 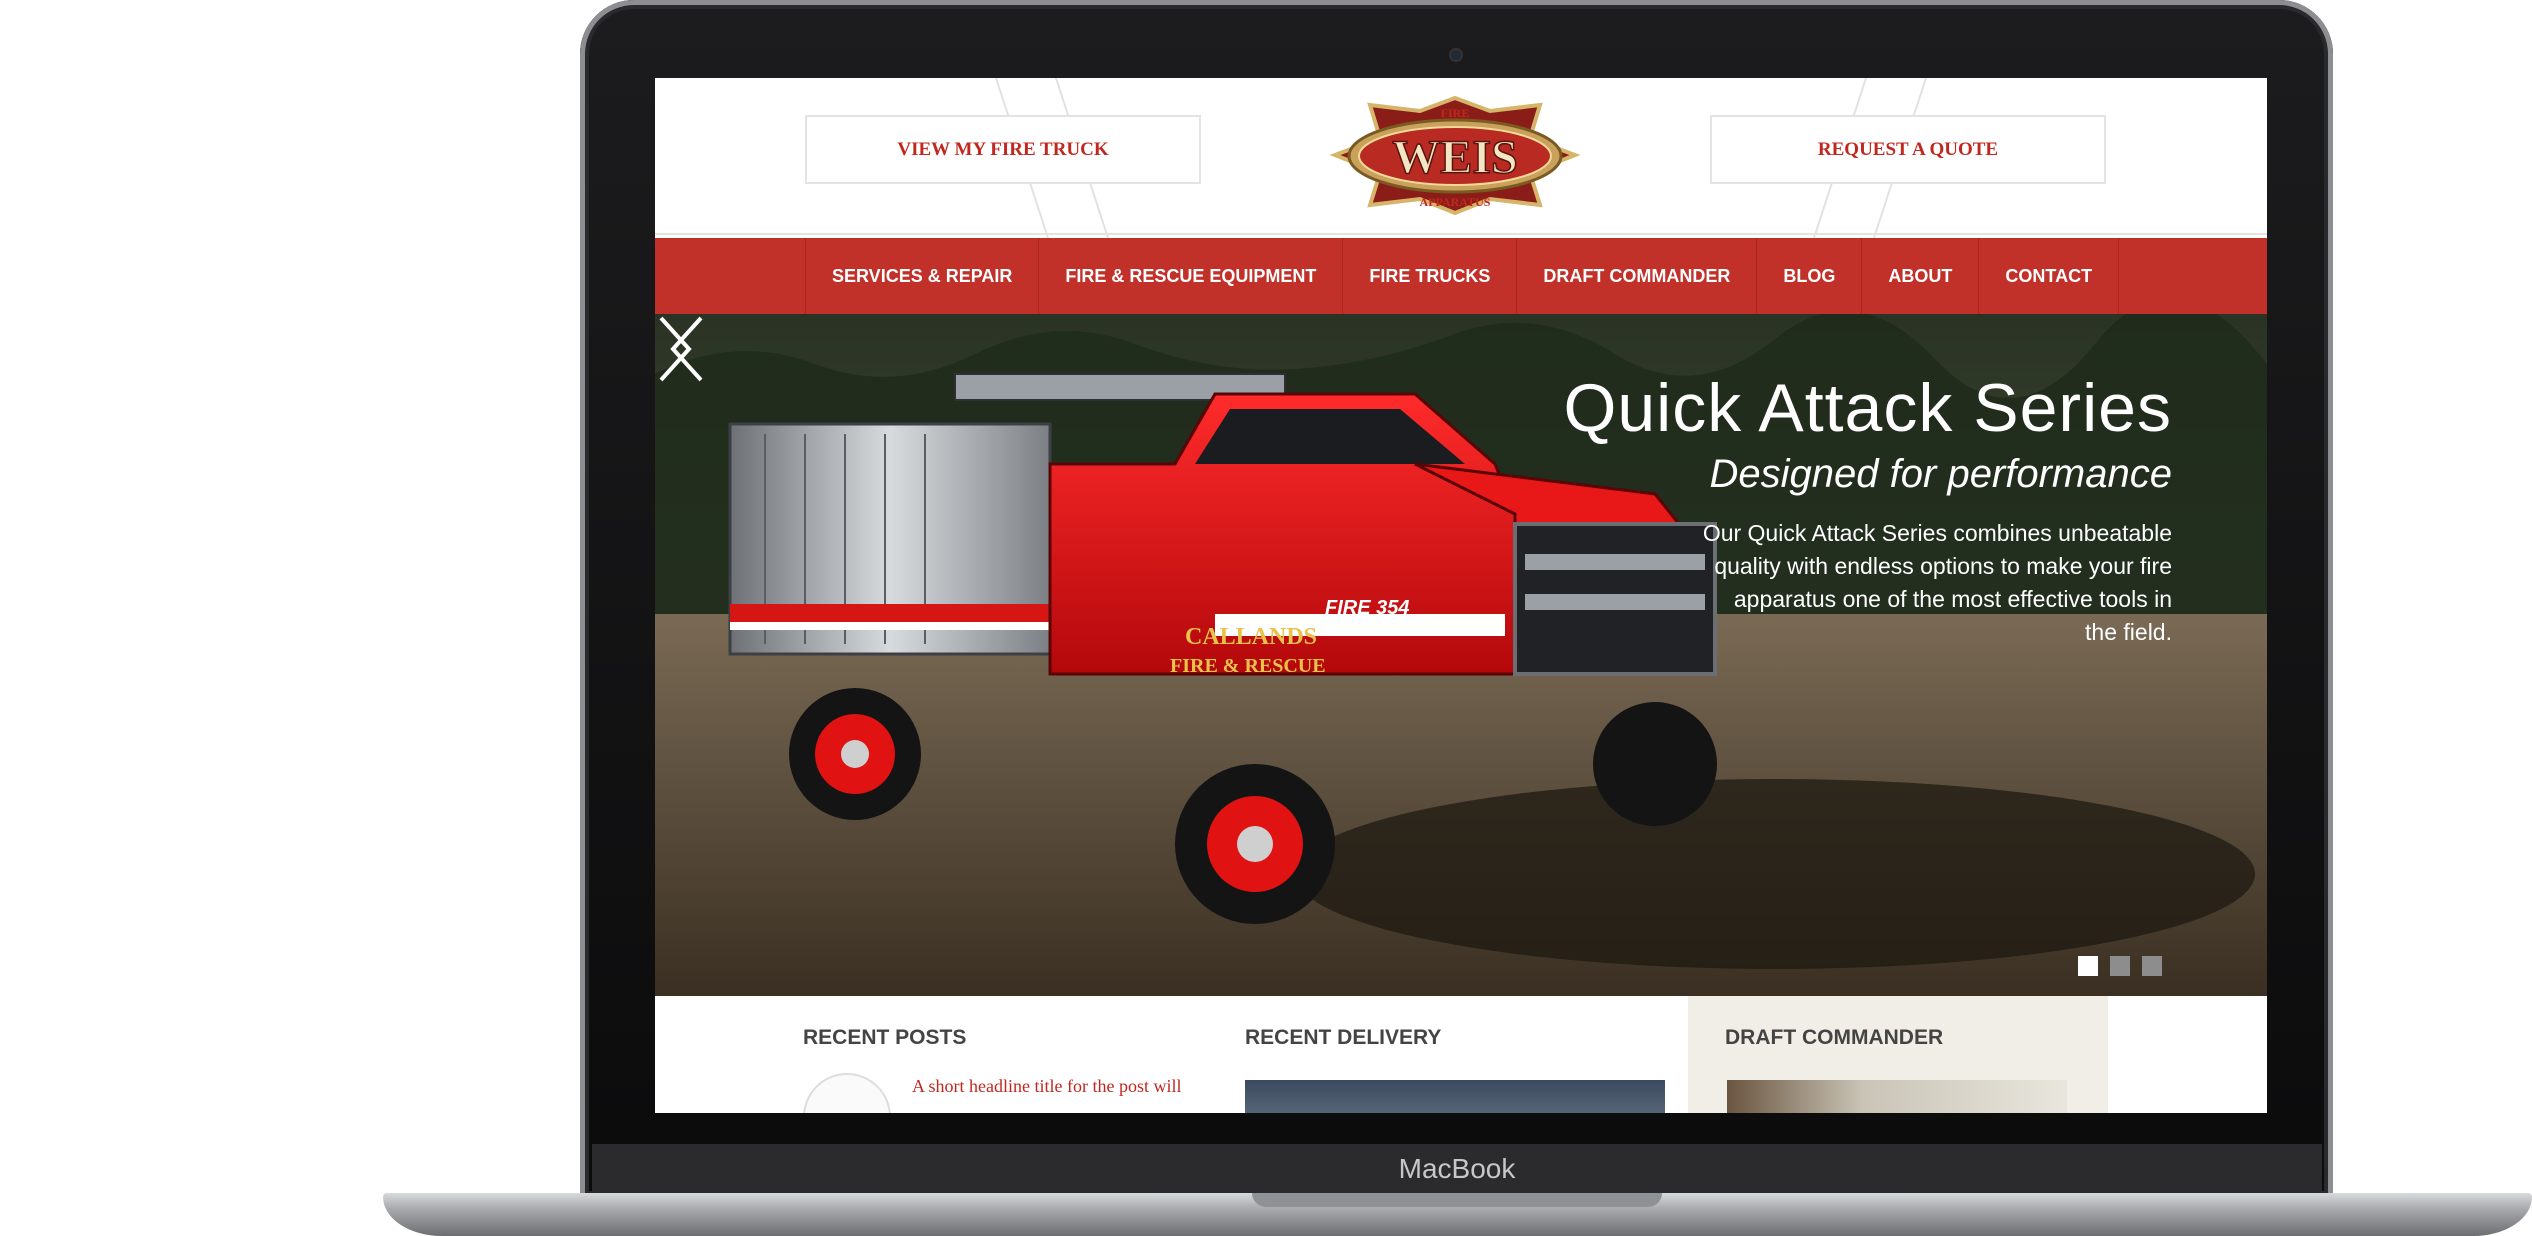 I want to click on macbook-label: MacBook, so click(x=1457, y=1168).